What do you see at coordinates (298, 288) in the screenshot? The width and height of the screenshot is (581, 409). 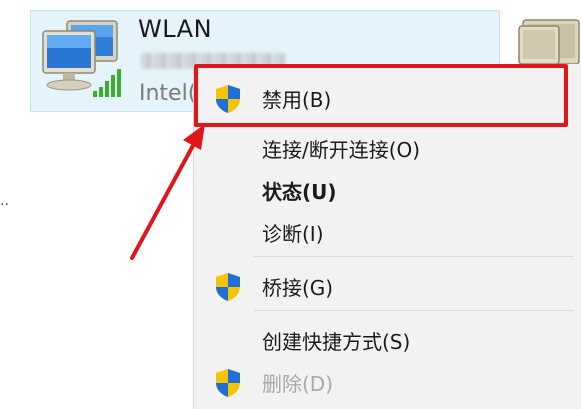 I see `menu-item-label: 桥接(G)` at bounding box center [298, 288].